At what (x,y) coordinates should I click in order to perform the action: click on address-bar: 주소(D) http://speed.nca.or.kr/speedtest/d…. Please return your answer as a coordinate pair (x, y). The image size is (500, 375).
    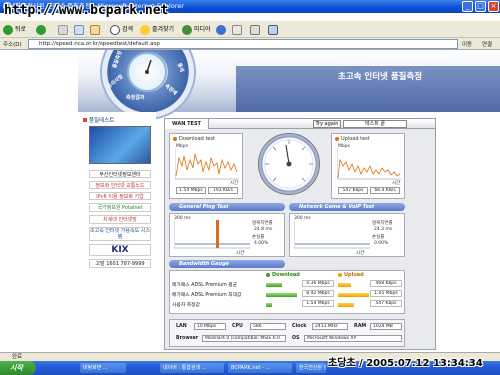
    Looking at the image, I should click on (250, 44).